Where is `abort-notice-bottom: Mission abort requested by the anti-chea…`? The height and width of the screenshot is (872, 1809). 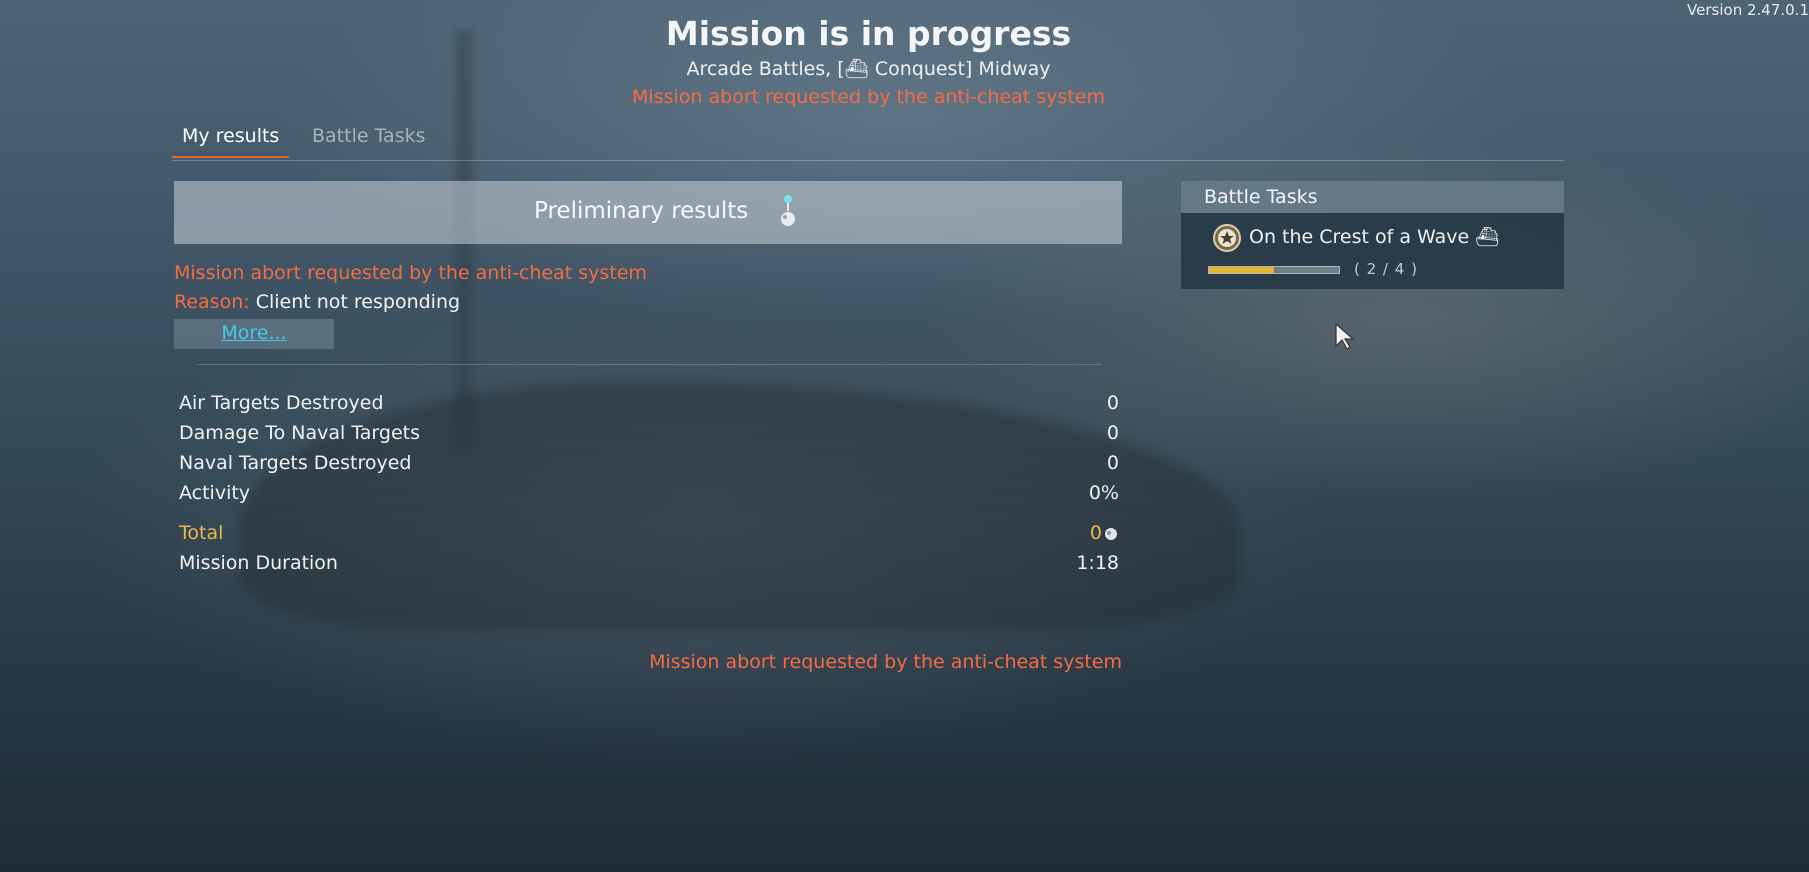
abort-notice-bottom: Mission abort requested by the anti-chea… is located at coordinates (885, 662).